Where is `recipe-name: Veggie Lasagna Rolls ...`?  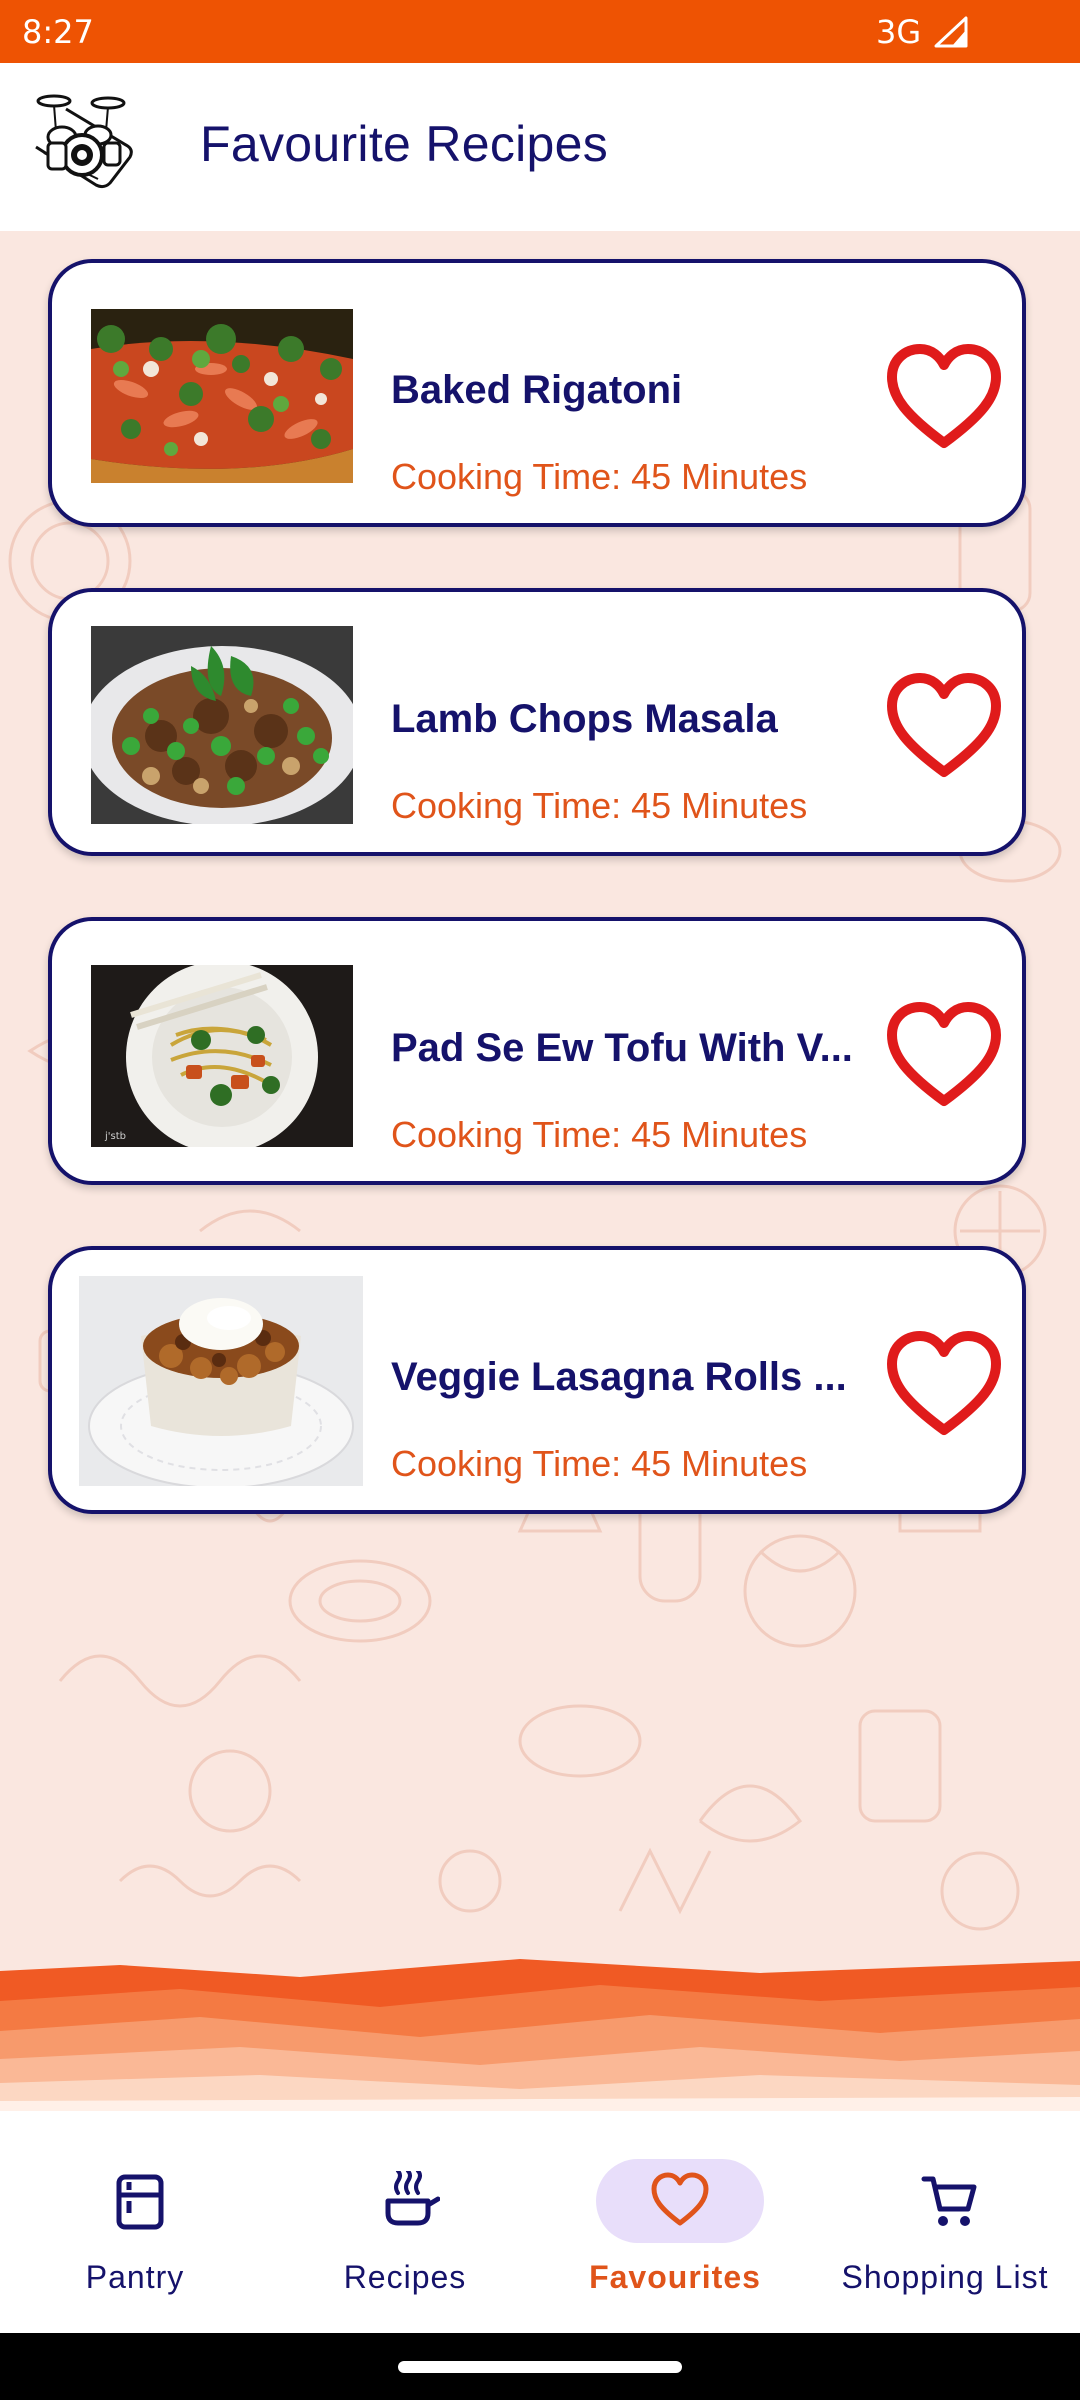
recipe-name: Veggie Lasagna Rolls ... is located at coordinates (619, 1377).